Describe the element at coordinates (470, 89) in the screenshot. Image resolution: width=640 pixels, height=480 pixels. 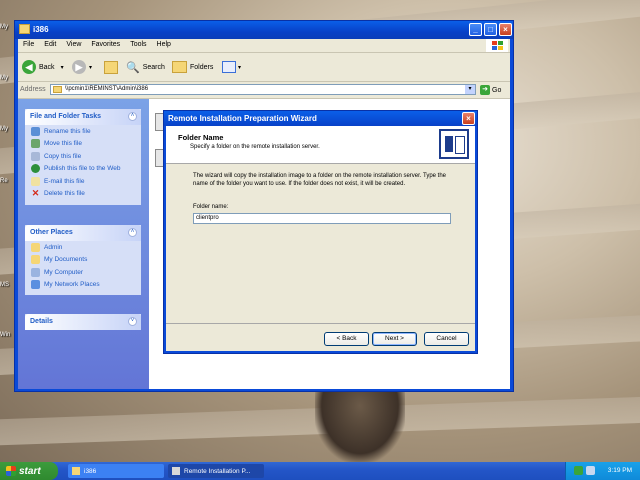
I see `chevron-down-icon: ▾` at that location.